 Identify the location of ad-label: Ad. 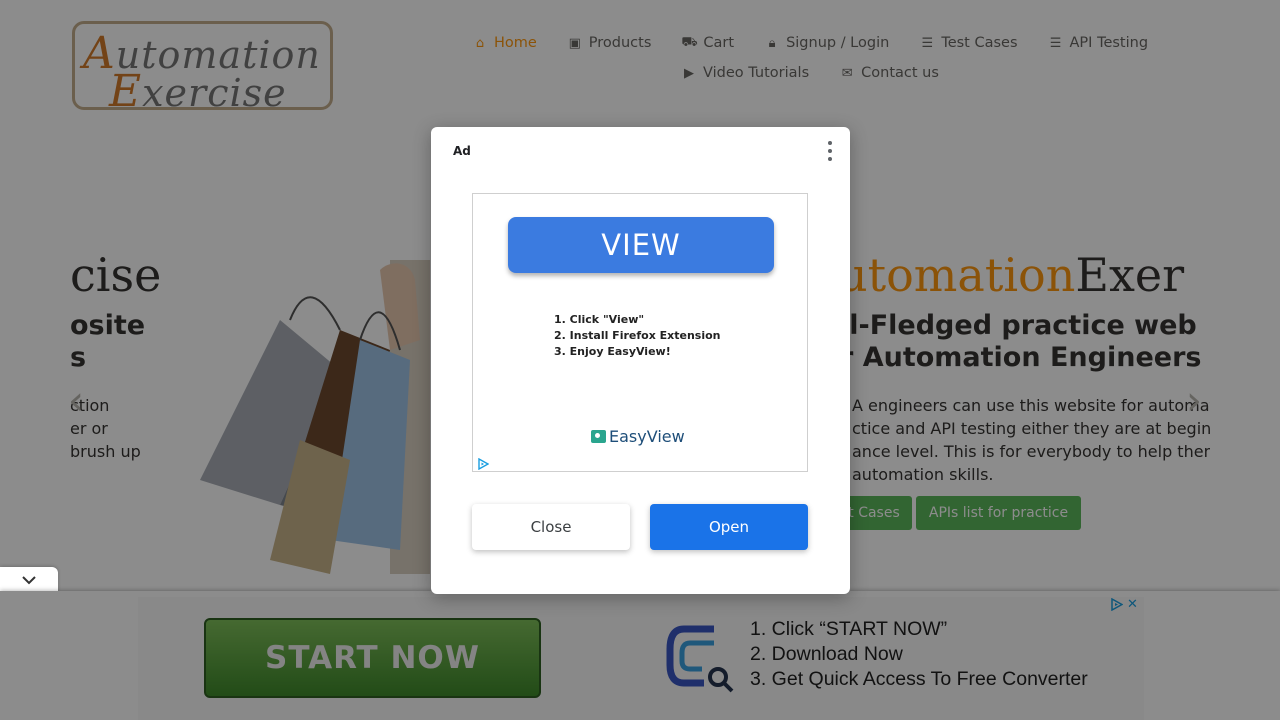
(462, 151).